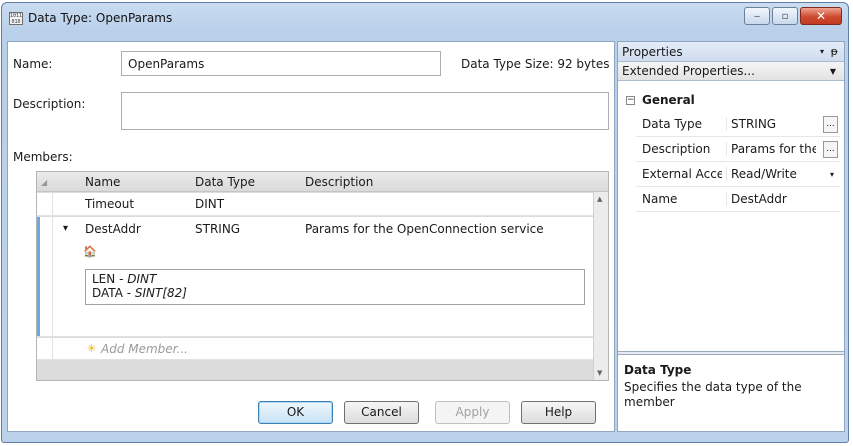  I want to click on properties-selector: Extended Properties... ▼, so click(731, 71).